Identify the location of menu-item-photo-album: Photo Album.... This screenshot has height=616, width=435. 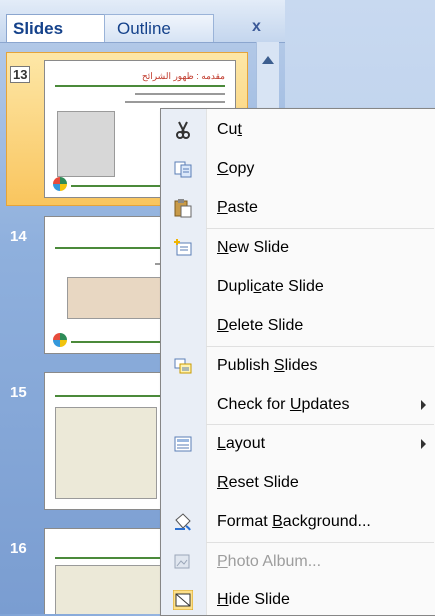
(298, 562).